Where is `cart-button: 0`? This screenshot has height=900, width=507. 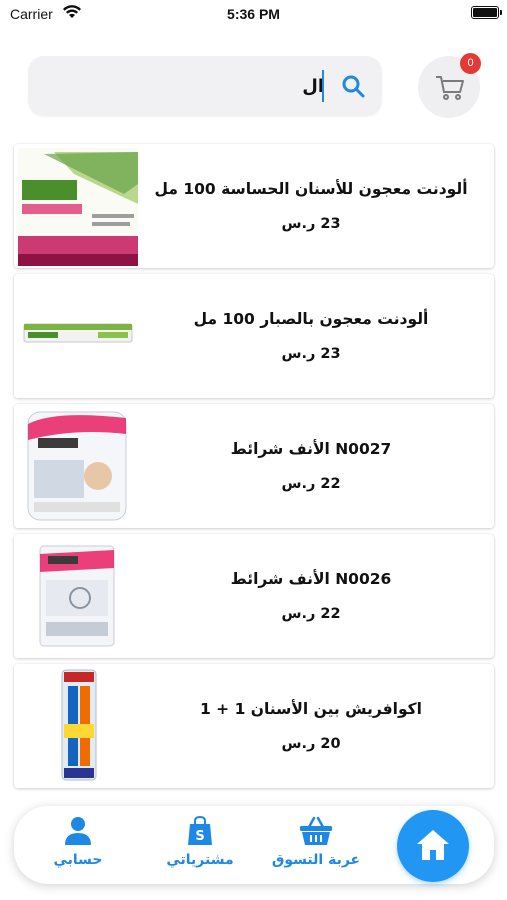 cart-button: 0 is located at coordinates (449, 85).